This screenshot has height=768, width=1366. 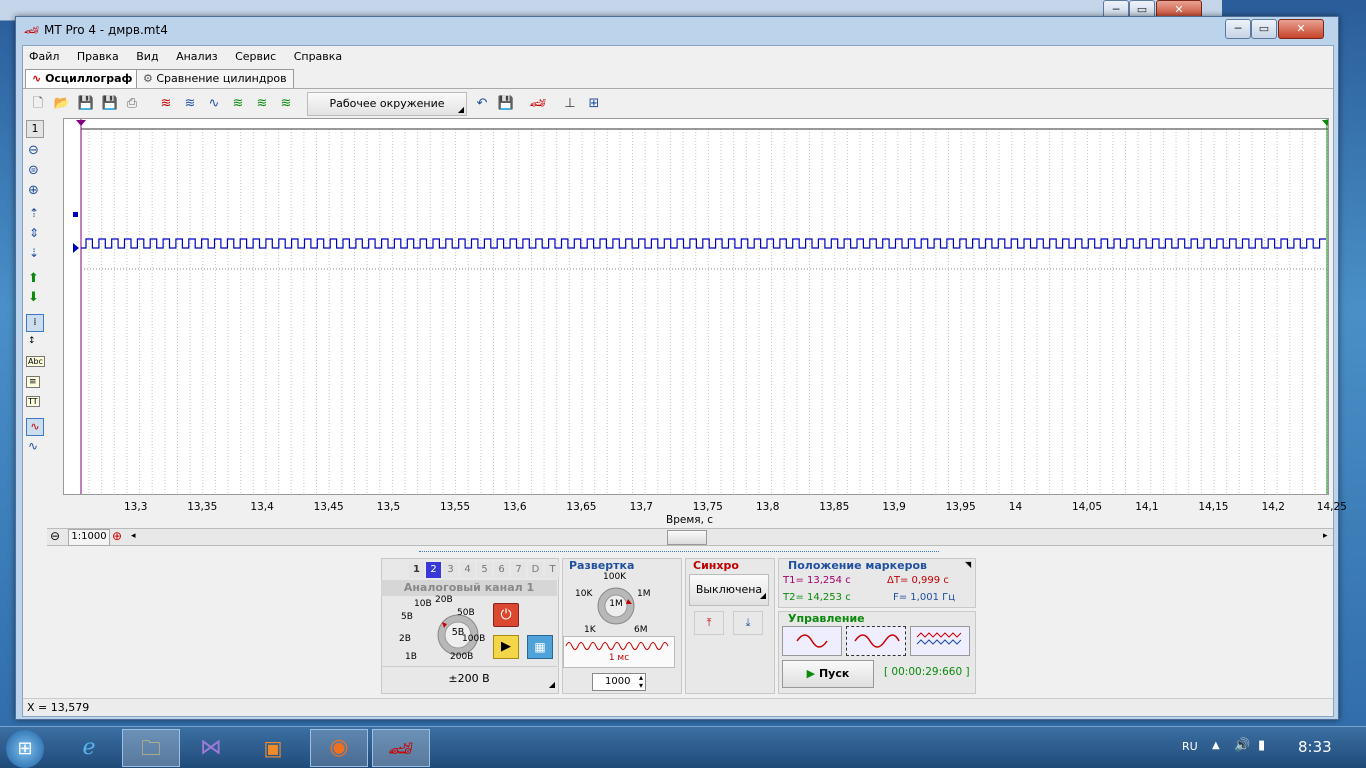 What do you see at coordinates (729, 590) in the screenshot?
I see `sync-mode-button: Выключена ◢` at bounding box center [729, 590].